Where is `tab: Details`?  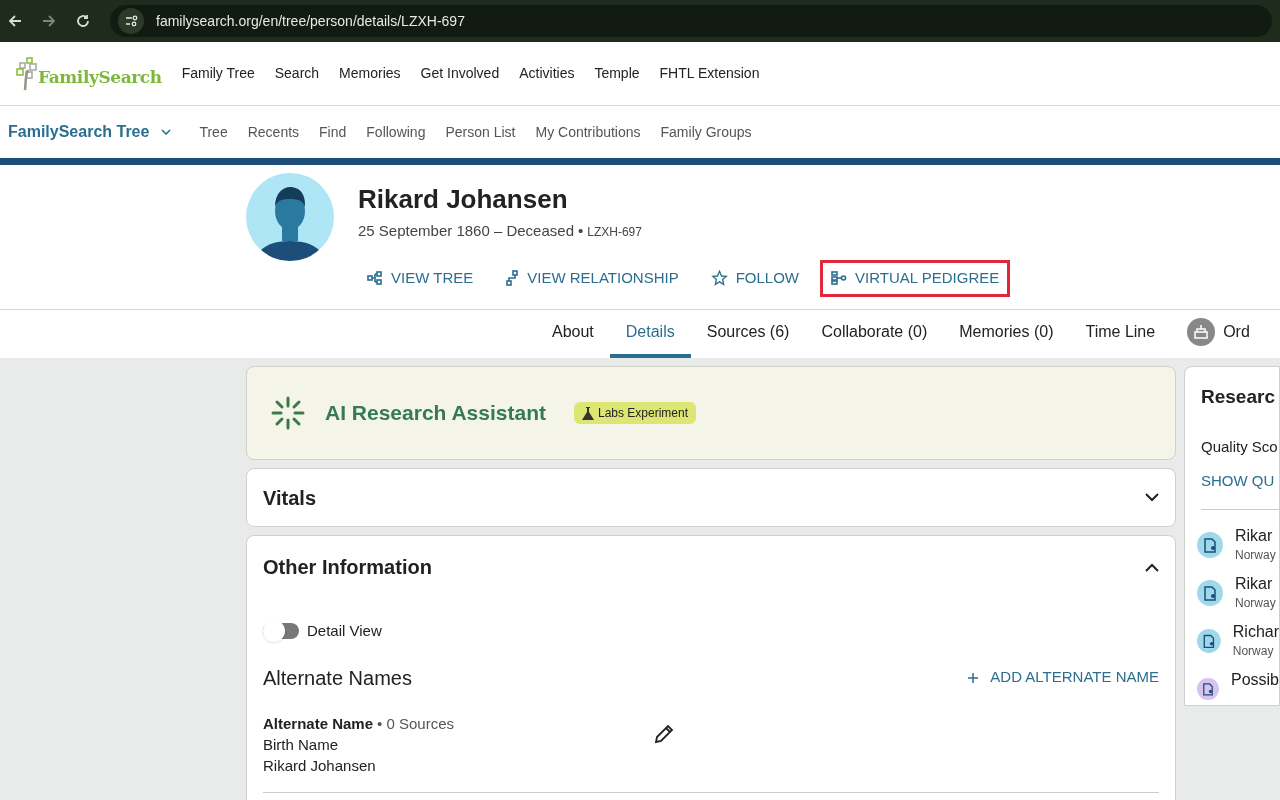 tab: Details is located at coordinates (650, 334).